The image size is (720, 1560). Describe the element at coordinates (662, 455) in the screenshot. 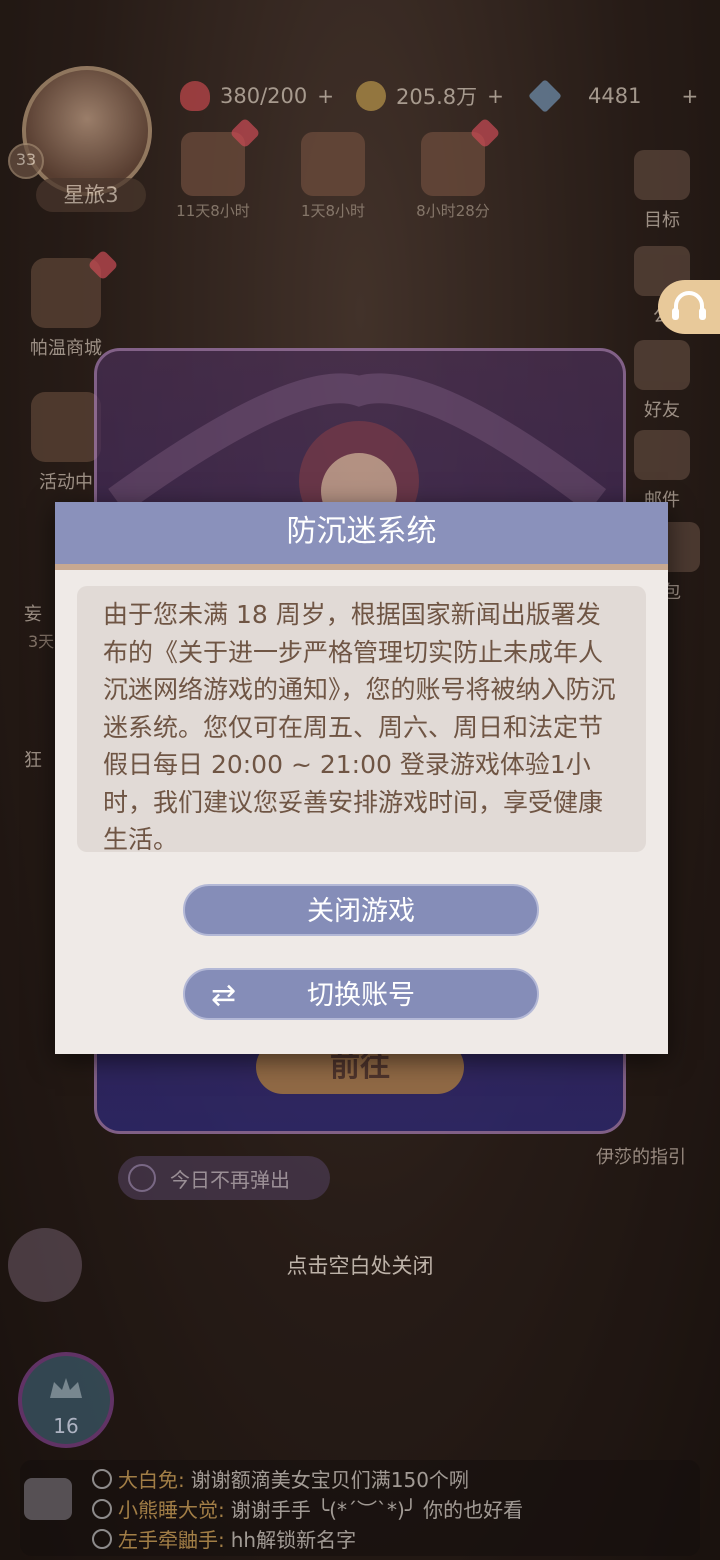

I see `envelope-icon` at that location.